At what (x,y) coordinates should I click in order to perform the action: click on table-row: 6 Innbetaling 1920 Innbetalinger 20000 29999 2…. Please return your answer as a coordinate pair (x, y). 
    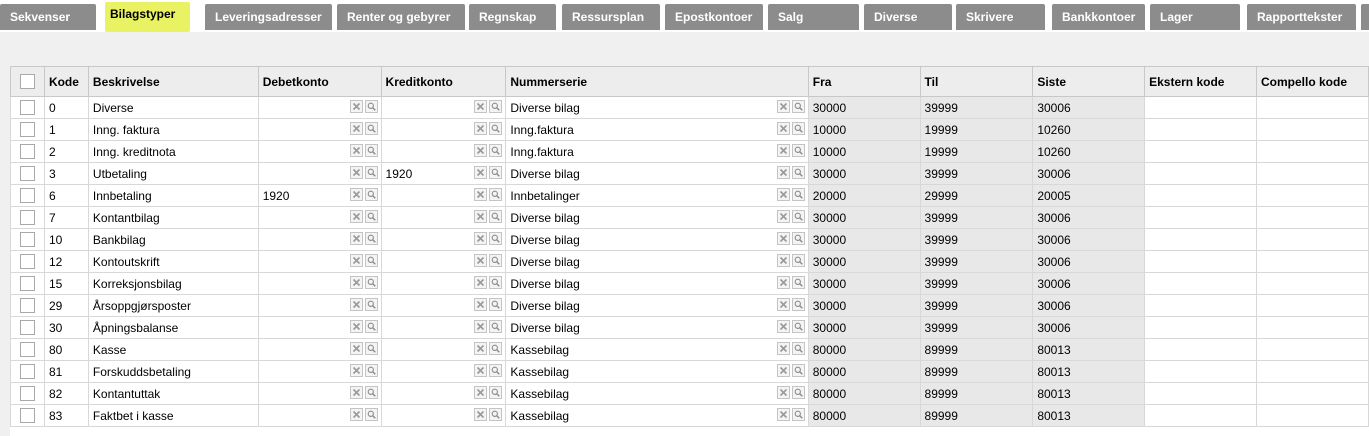
    Looking at the image, I should click on (689, 195).